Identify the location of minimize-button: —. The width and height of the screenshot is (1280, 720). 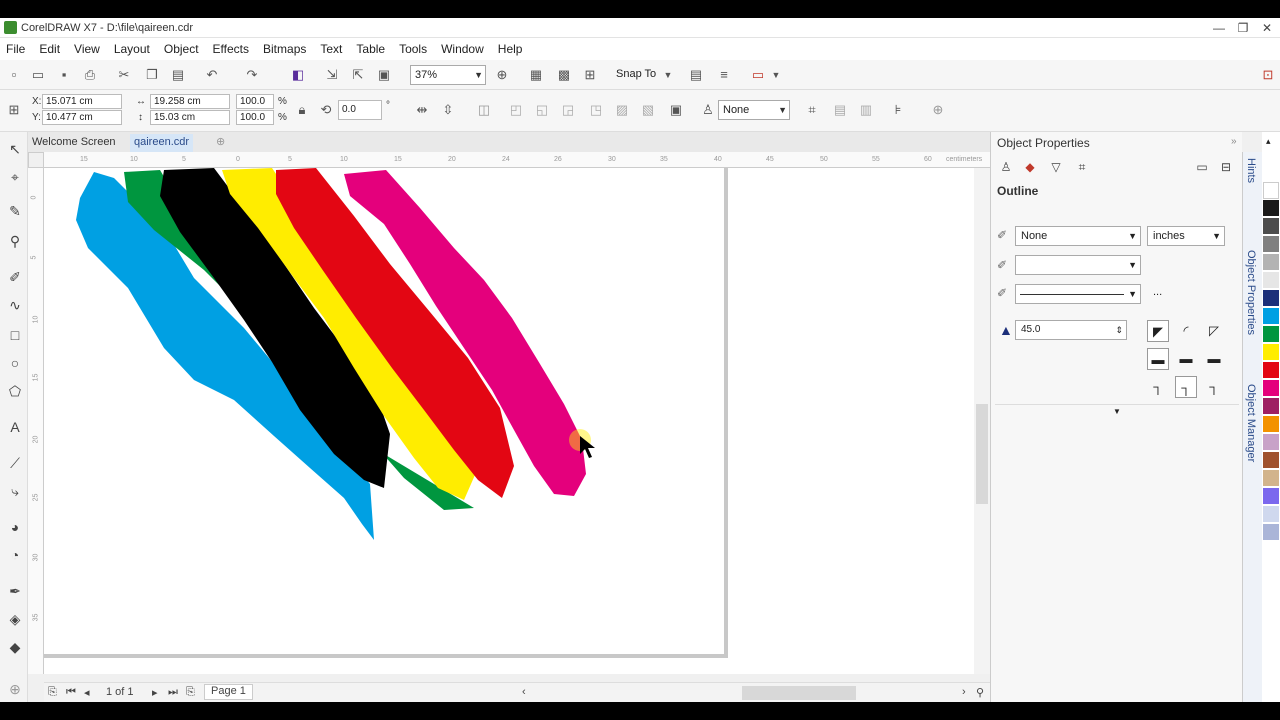
(1219, 28).